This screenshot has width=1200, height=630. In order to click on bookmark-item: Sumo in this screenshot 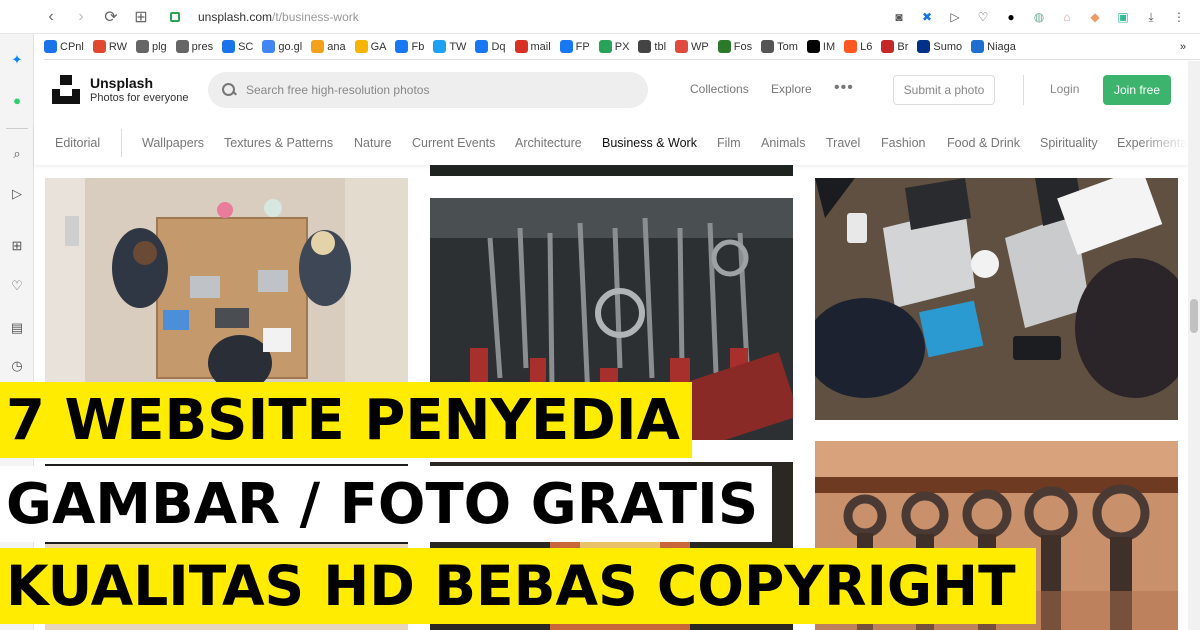, I will do `click(939, 46)`.